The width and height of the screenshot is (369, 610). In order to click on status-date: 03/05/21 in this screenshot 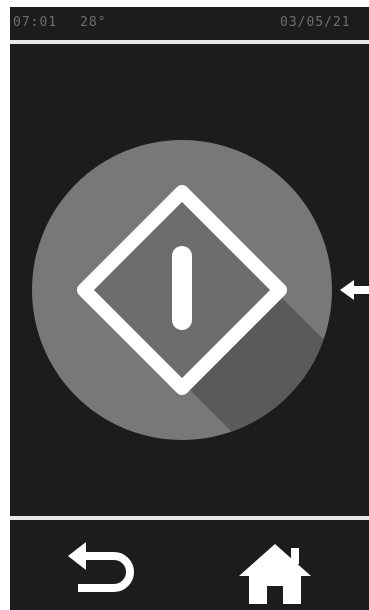, I will do `click(315, 22)`.